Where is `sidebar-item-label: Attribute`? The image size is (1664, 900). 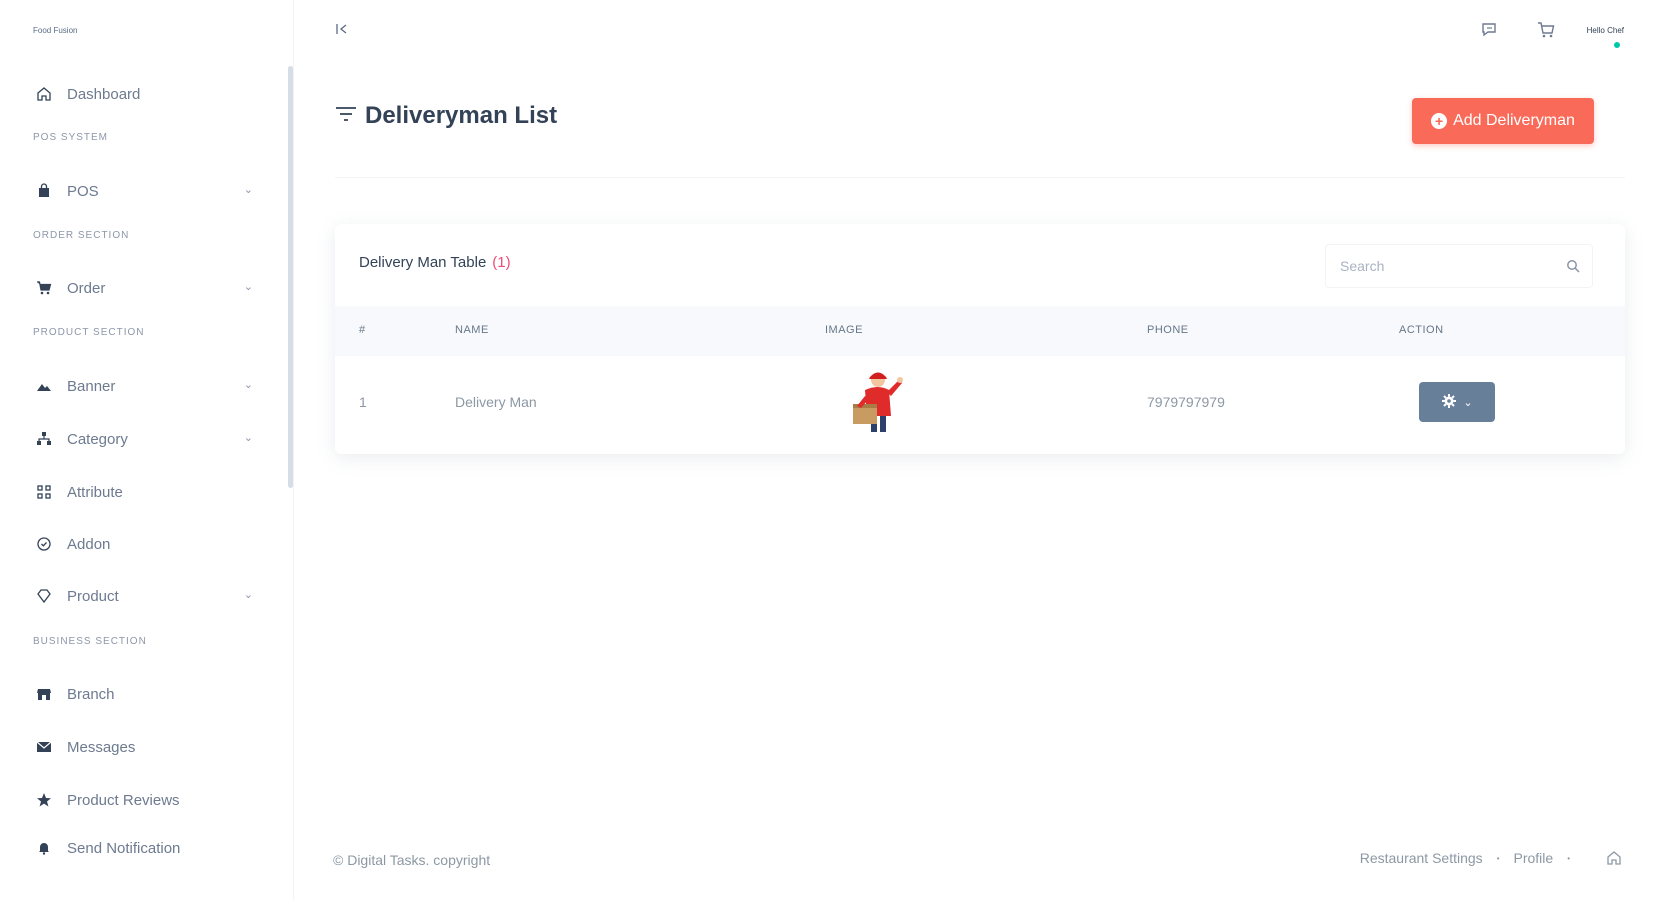 sidebar-item-label: Attribute is located at coordinates (95, 492).